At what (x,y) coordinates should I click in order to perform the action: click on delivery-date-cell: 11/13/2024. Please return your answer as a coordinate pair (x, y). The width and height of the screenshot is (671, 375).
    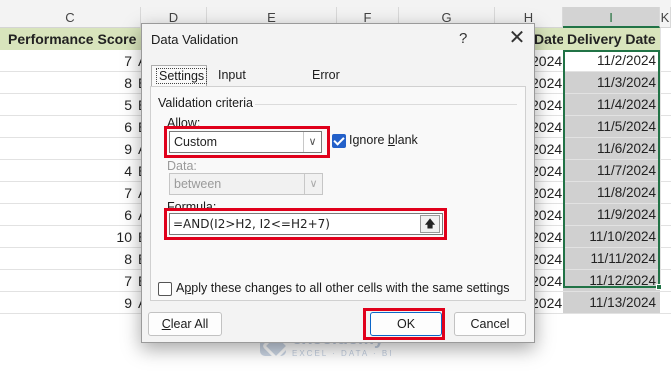
    Looking at the image, I should click on (611, 303).